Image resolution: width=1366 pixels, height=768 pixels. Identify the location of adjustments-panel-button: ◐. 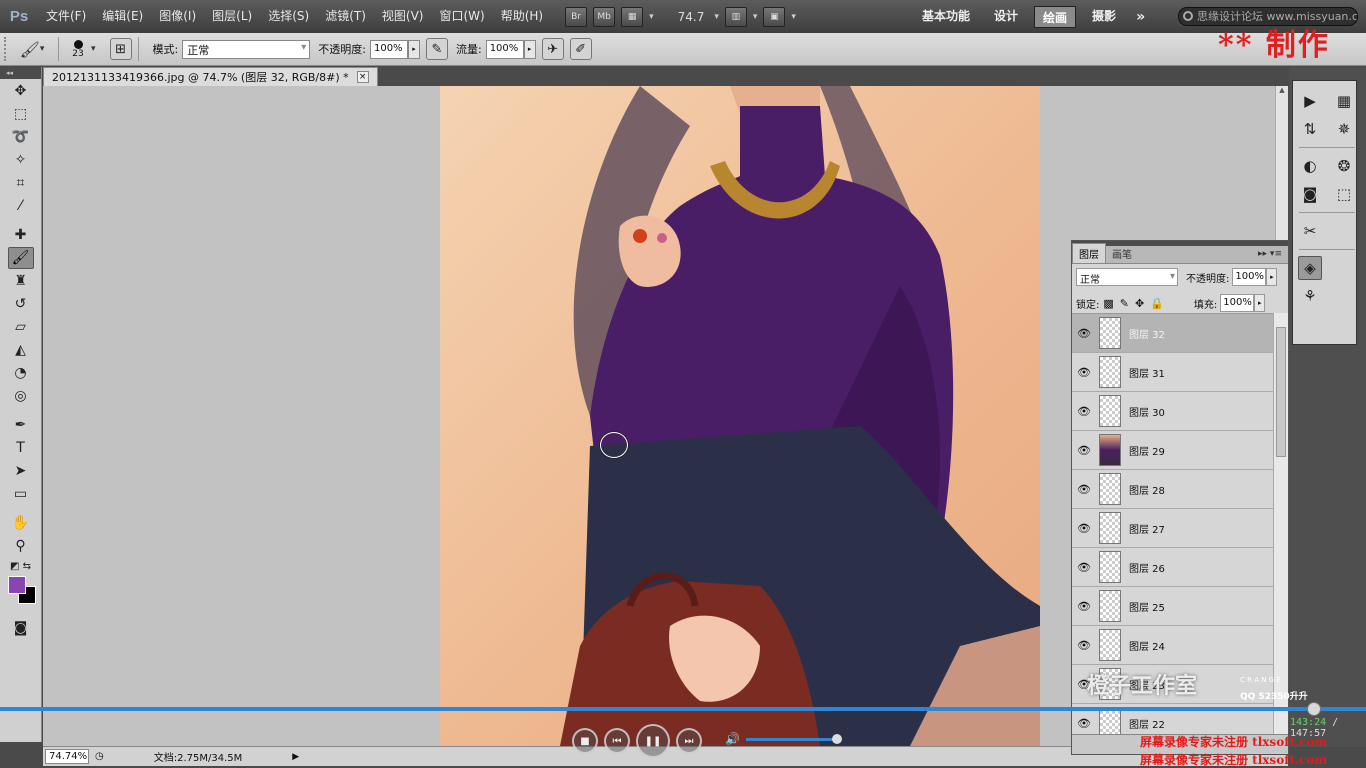
(1310, 166).